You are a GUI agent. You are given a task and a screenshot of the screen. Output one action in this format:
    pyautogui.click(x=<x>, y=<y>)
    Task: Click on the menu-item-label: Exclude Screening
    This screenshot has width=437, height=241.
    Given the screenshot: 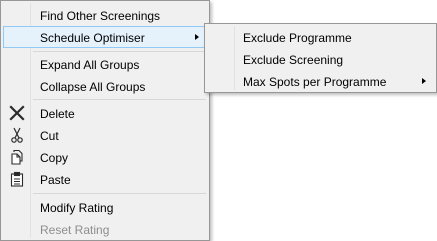 What is the action you would take?
    pyautogui.click(x=293, y=60)
    